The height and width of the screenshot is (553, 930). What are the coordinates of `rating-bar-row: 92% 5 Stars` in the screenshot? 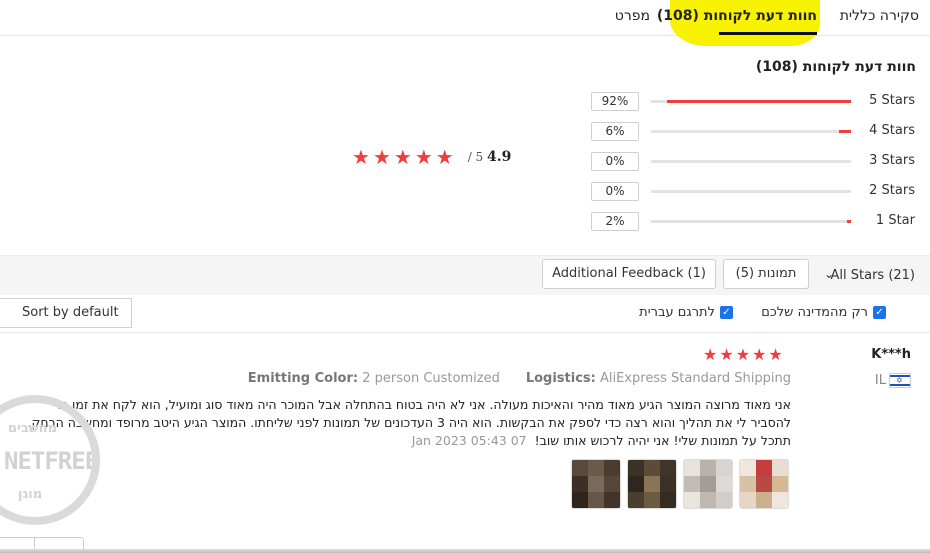 It's located at (756, 102).